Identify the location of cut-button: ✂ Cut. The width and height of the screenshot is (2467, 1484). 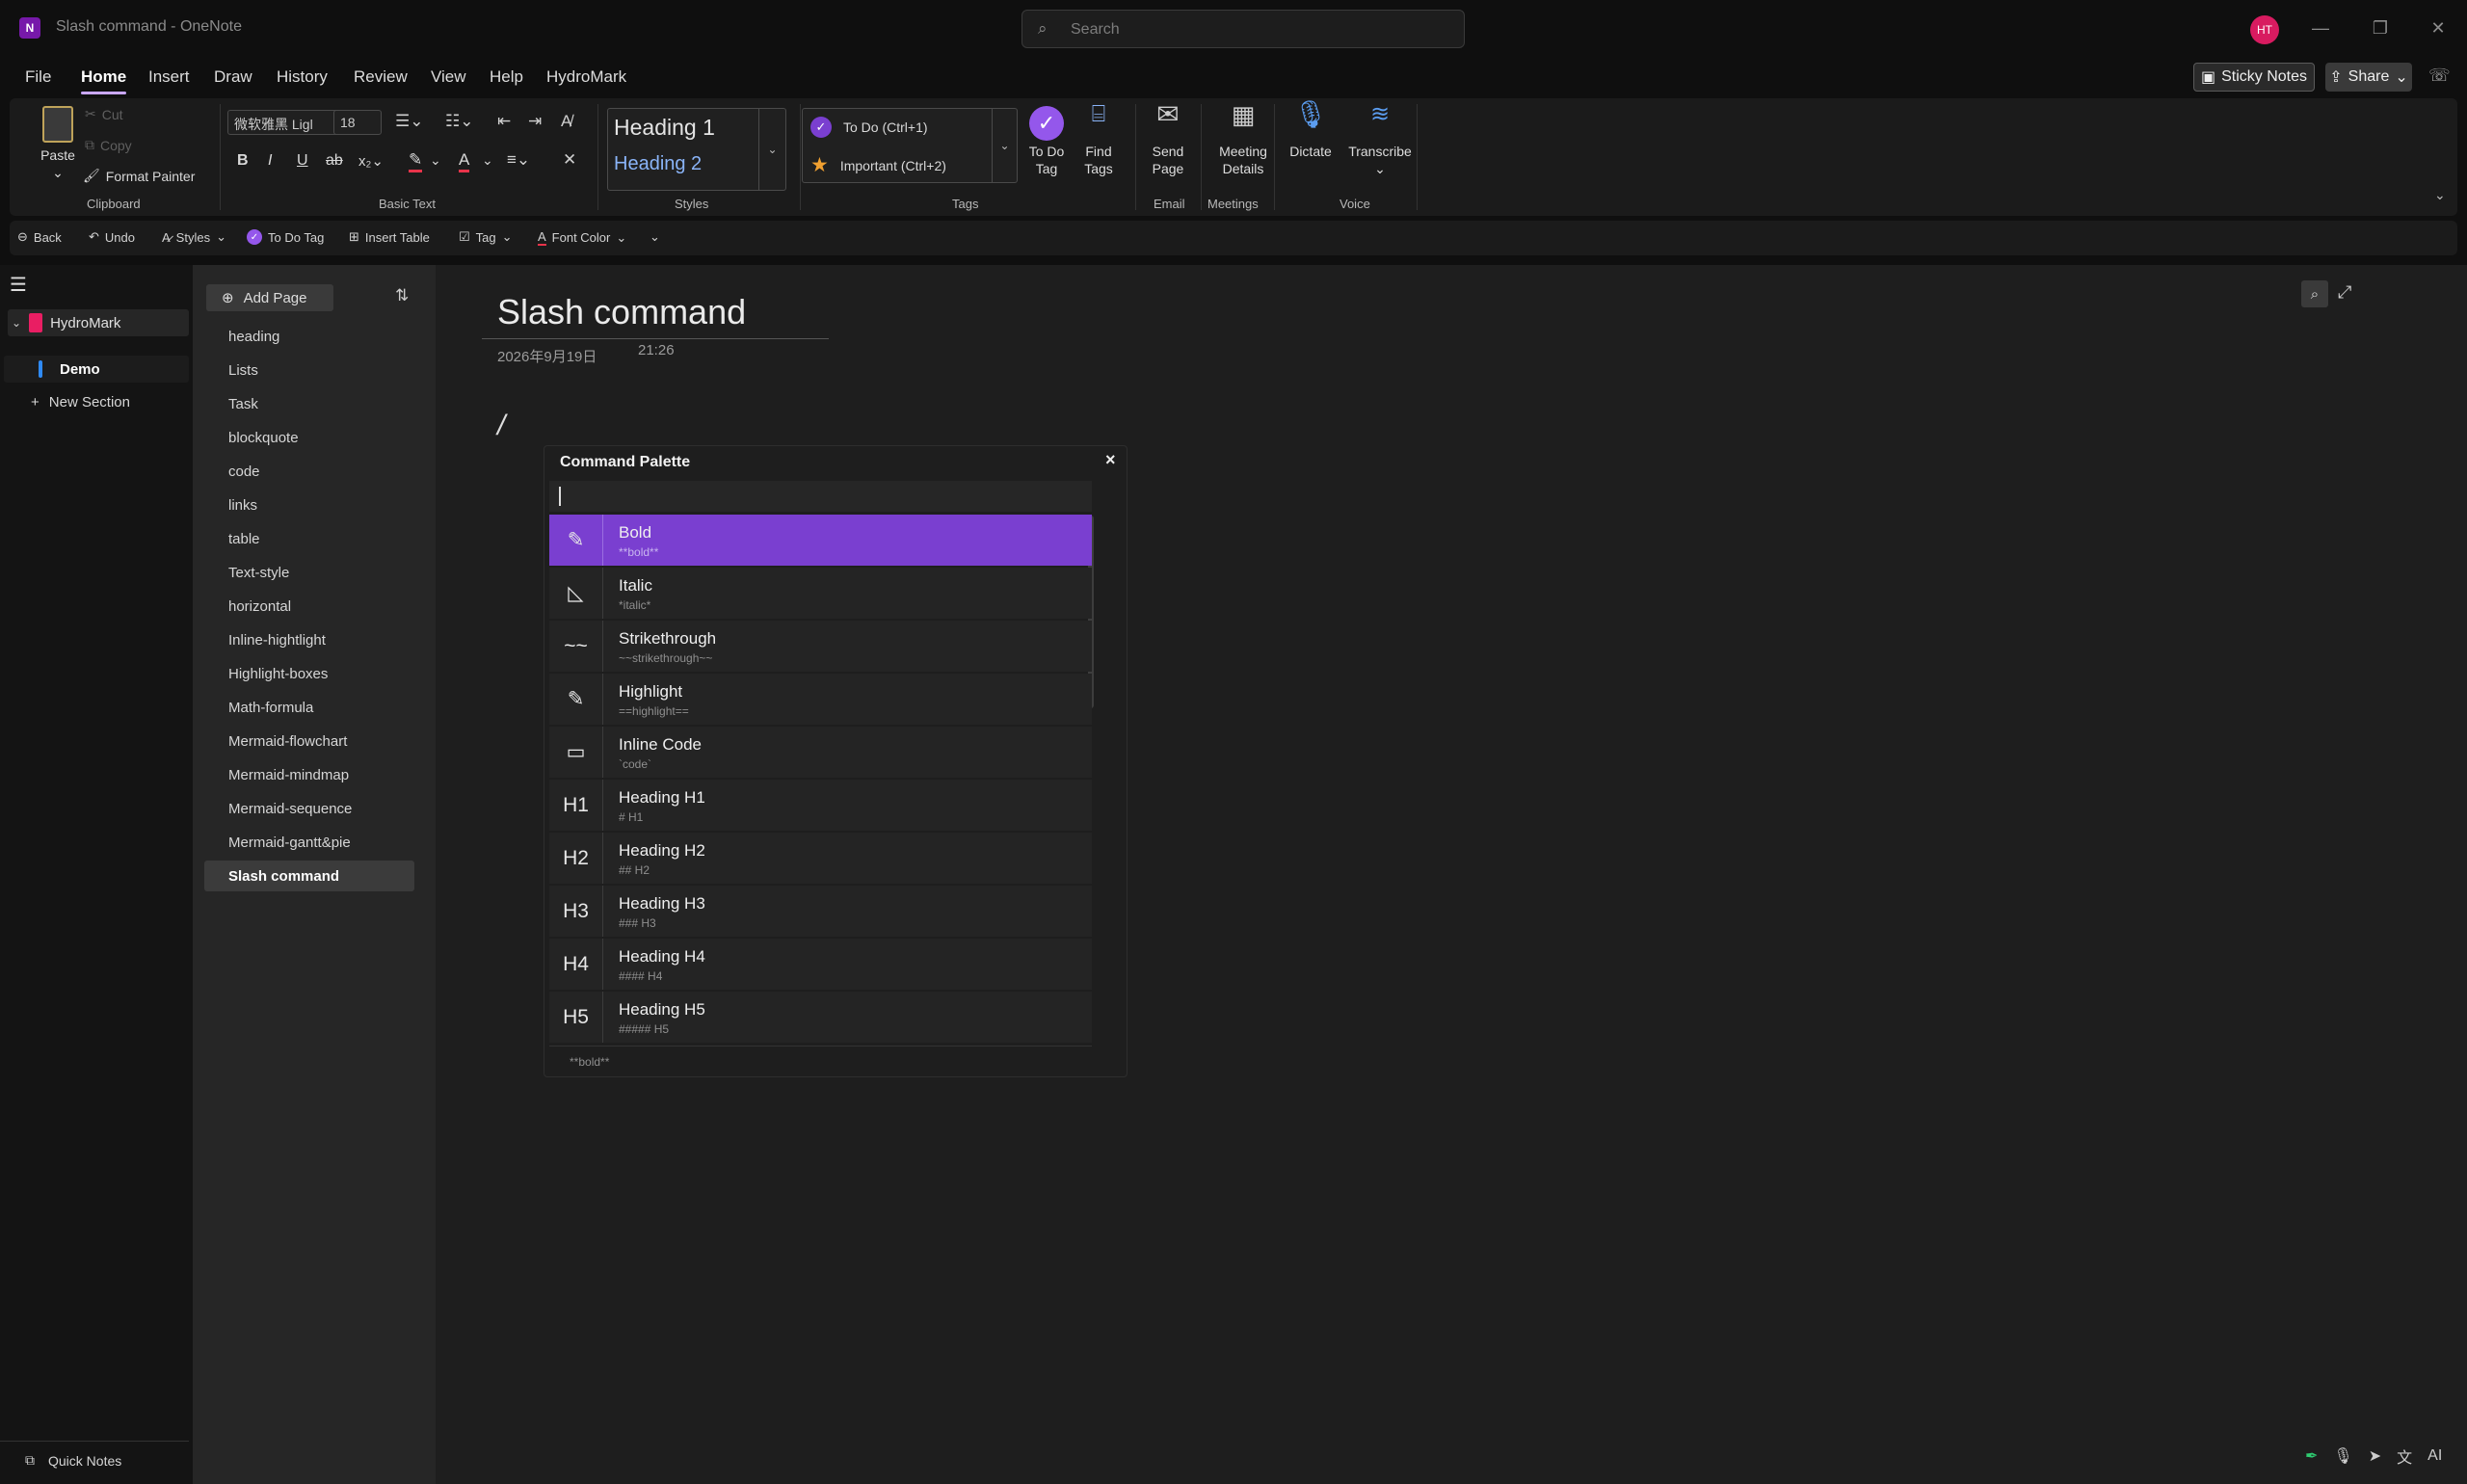
(104, 114).